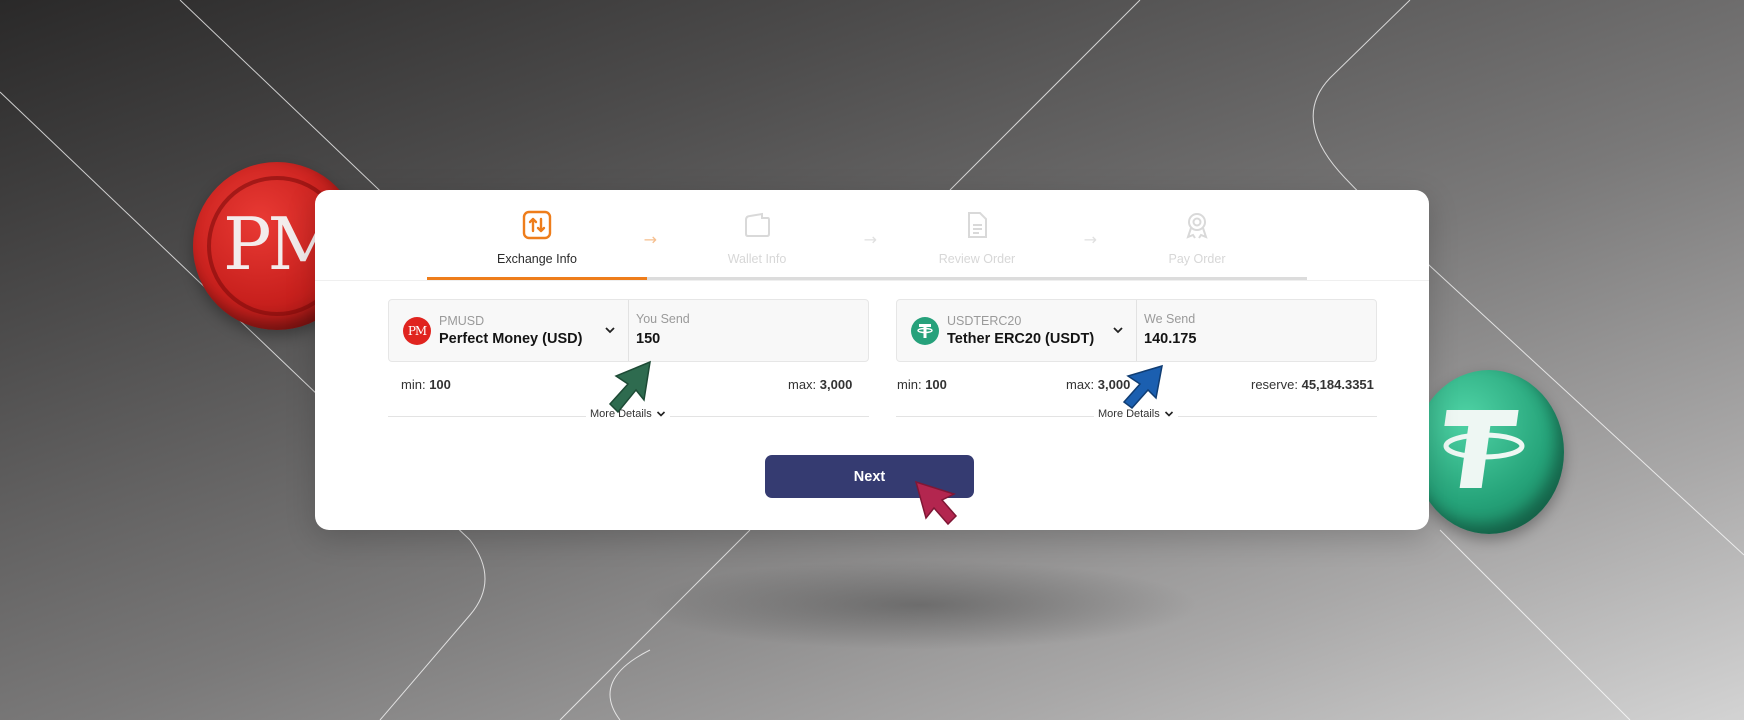 The height and width of the screenshot is (720, 1744). I want to click on step-label: Pay Order, so click(1197, 259).